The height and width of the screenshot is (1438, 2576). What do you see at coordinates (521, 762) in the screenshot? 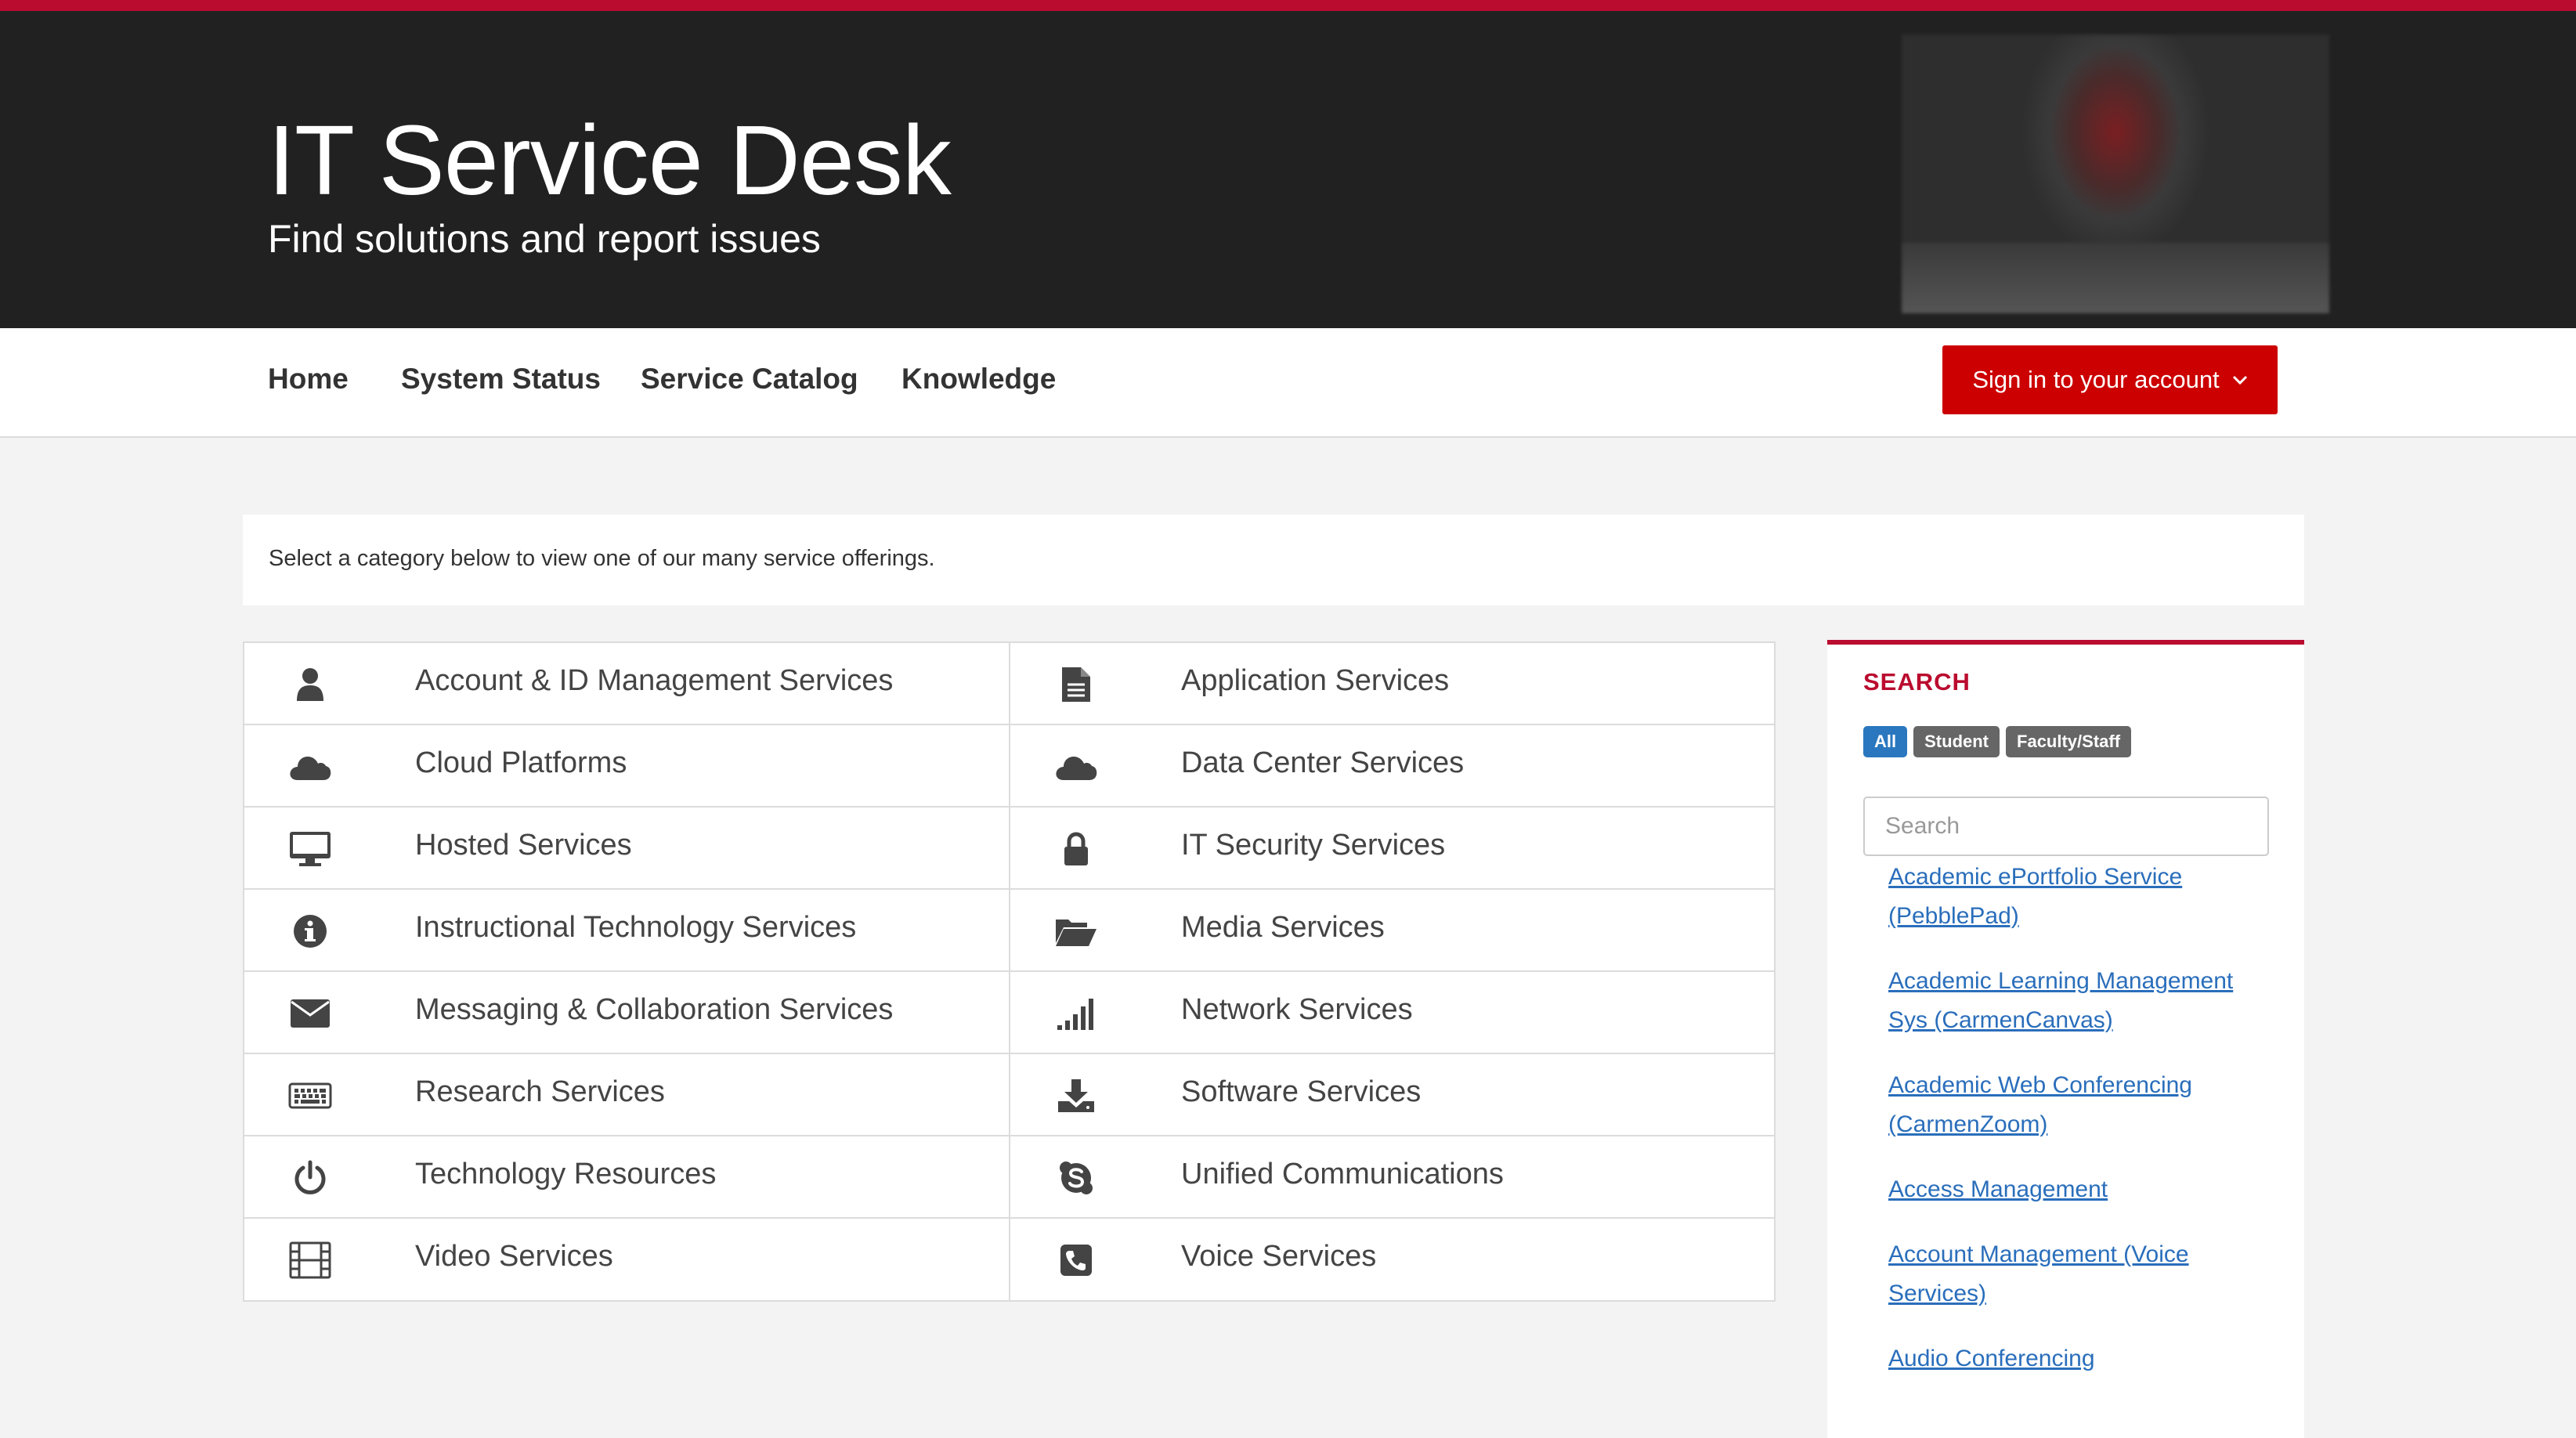
I see `category-label: Cloud Platforms` at bounding box center [521, 762].